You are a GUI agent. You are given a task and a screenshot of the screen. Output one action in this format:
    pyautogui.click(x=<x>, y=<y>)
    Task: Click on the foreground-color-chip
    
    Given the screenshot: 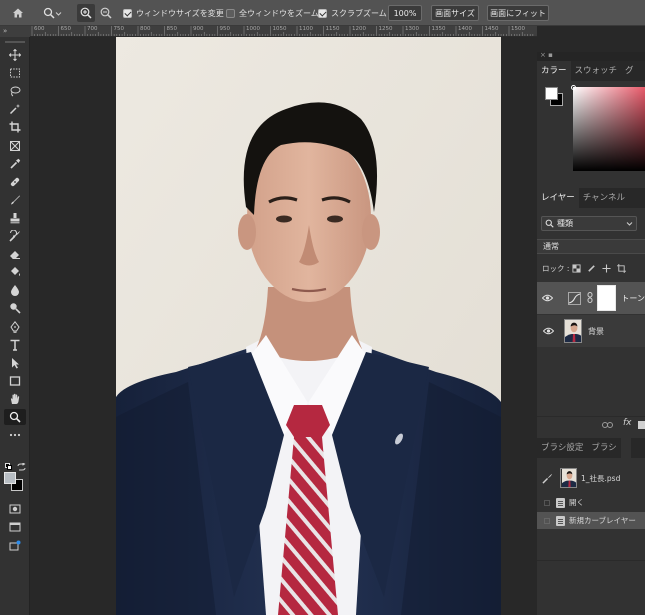 What is the action you would take?
    pyautogui.click(x=551, y=93)
    